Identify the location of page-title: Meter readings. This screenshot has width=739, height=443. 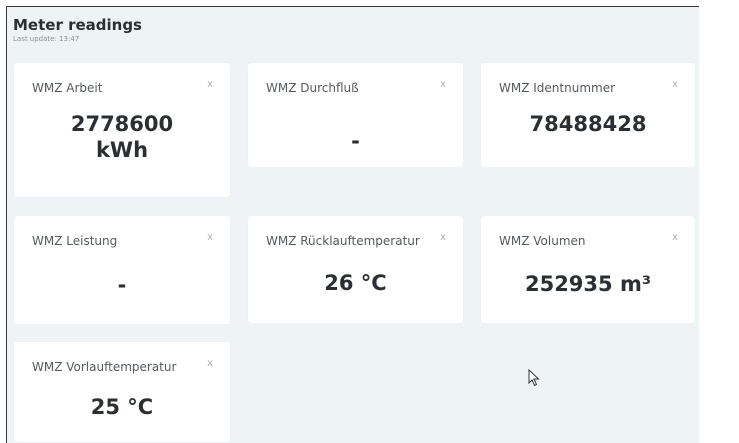
(77, 25).